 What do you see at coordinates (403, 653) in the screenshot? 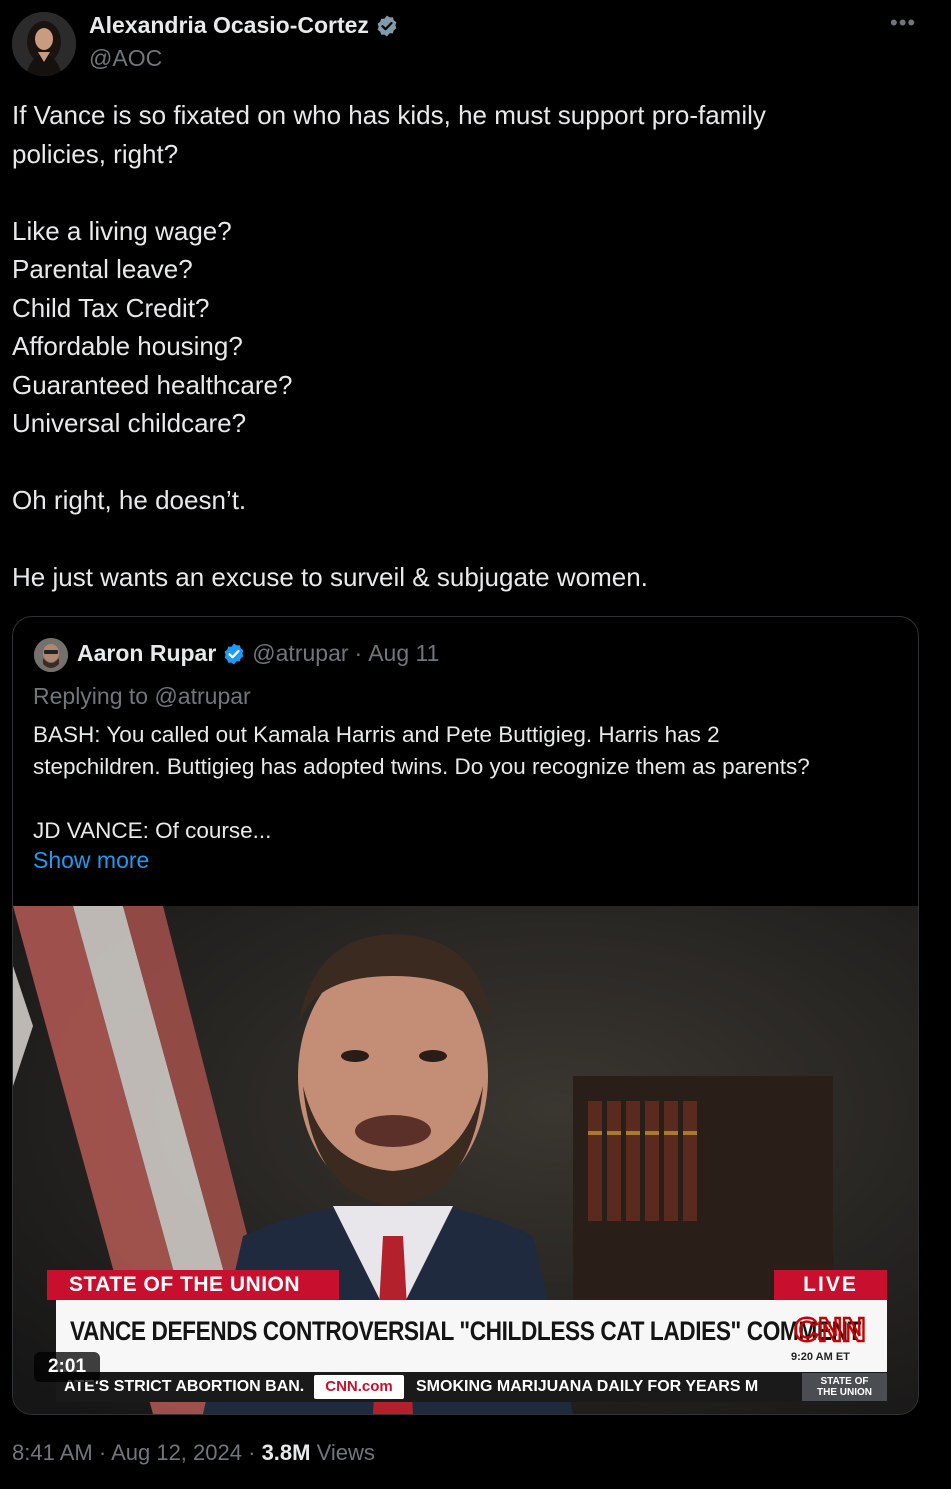
I see `quote-date: Aug 11` at bounding box center [403, 653].